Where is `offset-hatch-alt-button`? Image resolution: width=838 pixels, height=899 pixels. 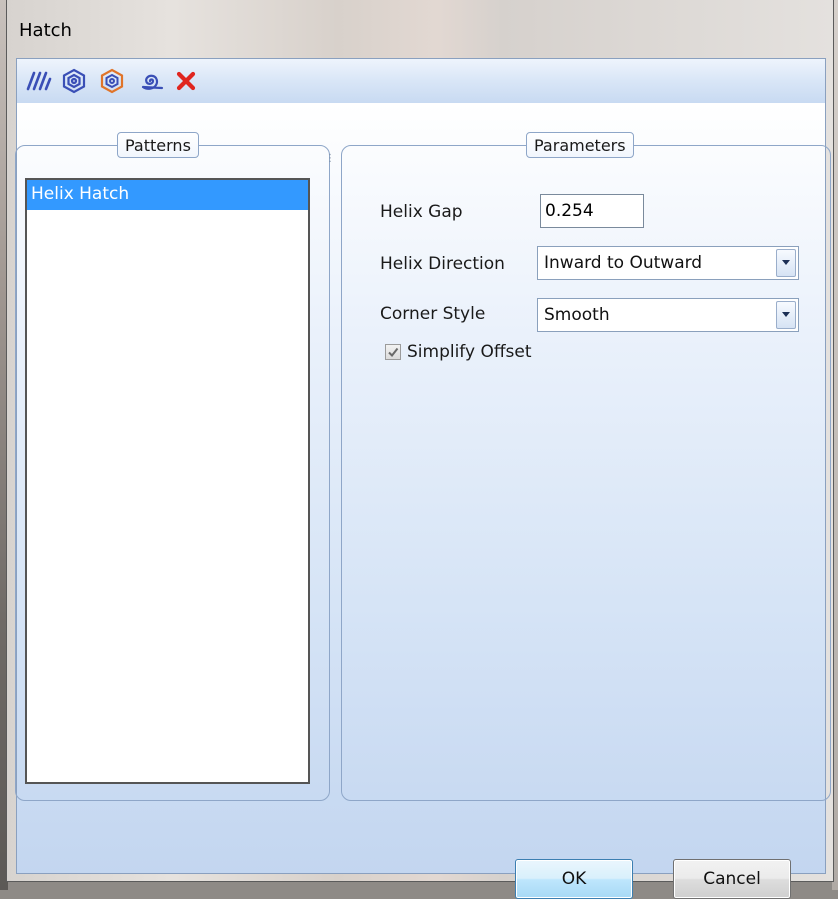 offset-hatch-alt-button is located at coordinates (112, 81).